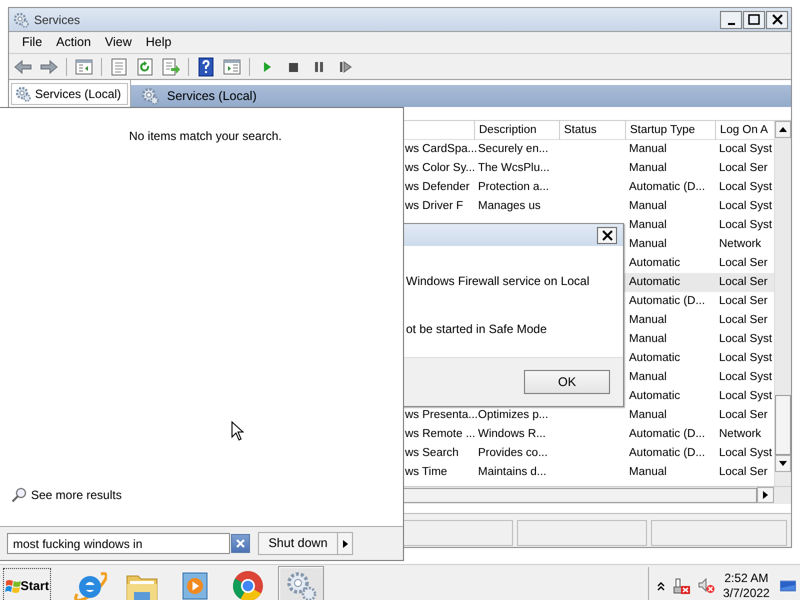  What do you see at coordinates (498, 281) in the screenshot?
I see `message-text: Windows Firewall service on Local` at bounding box center [498, 281].